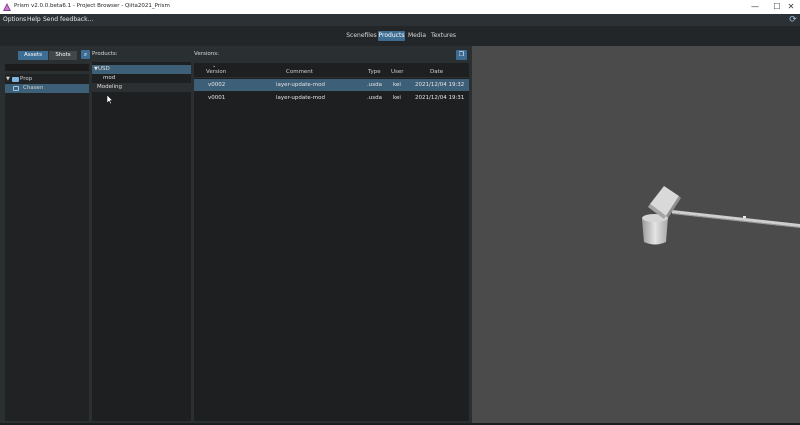 The height and width of the screenshot is (425, 800). I want to click on product-label: USD, so click(104, 69).